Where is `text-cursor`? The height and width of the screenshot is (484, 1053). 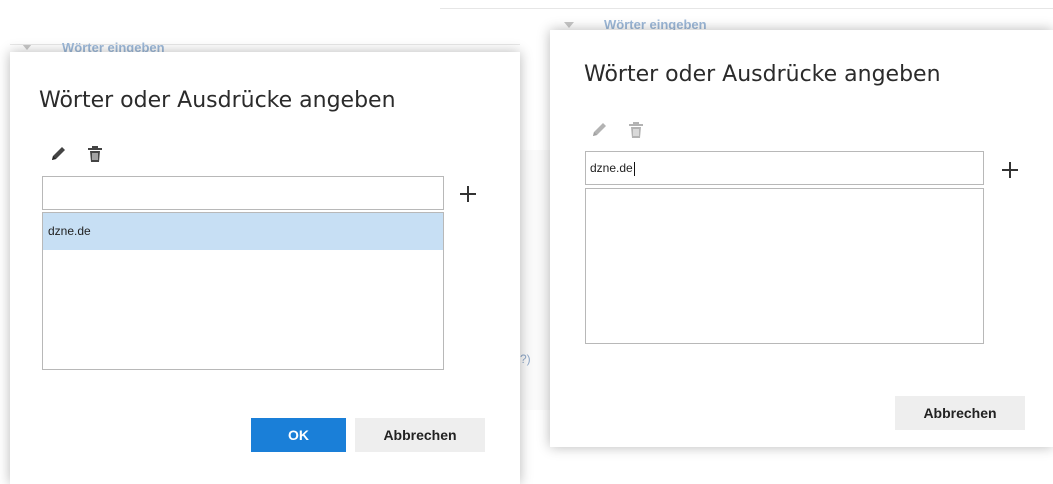
text-cursor is located at coordinates (634, 168).